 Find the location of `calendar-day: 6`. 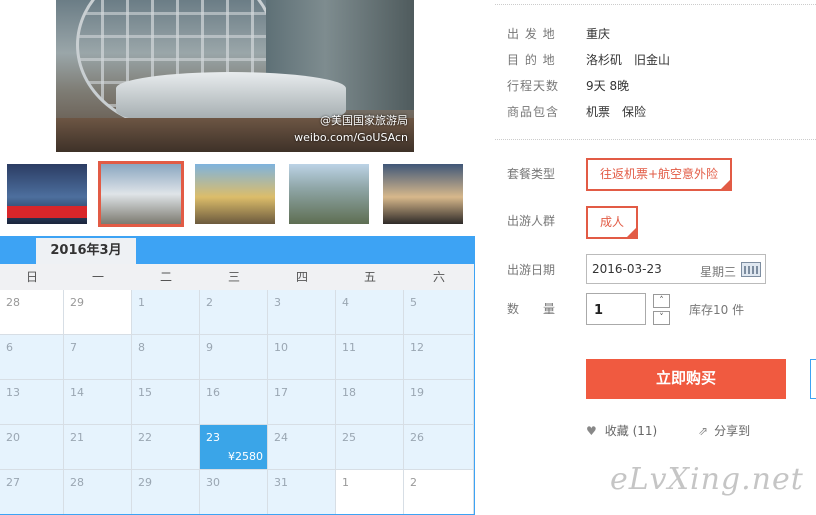

calendar-day: 6 is located at coordinates (32, 357).